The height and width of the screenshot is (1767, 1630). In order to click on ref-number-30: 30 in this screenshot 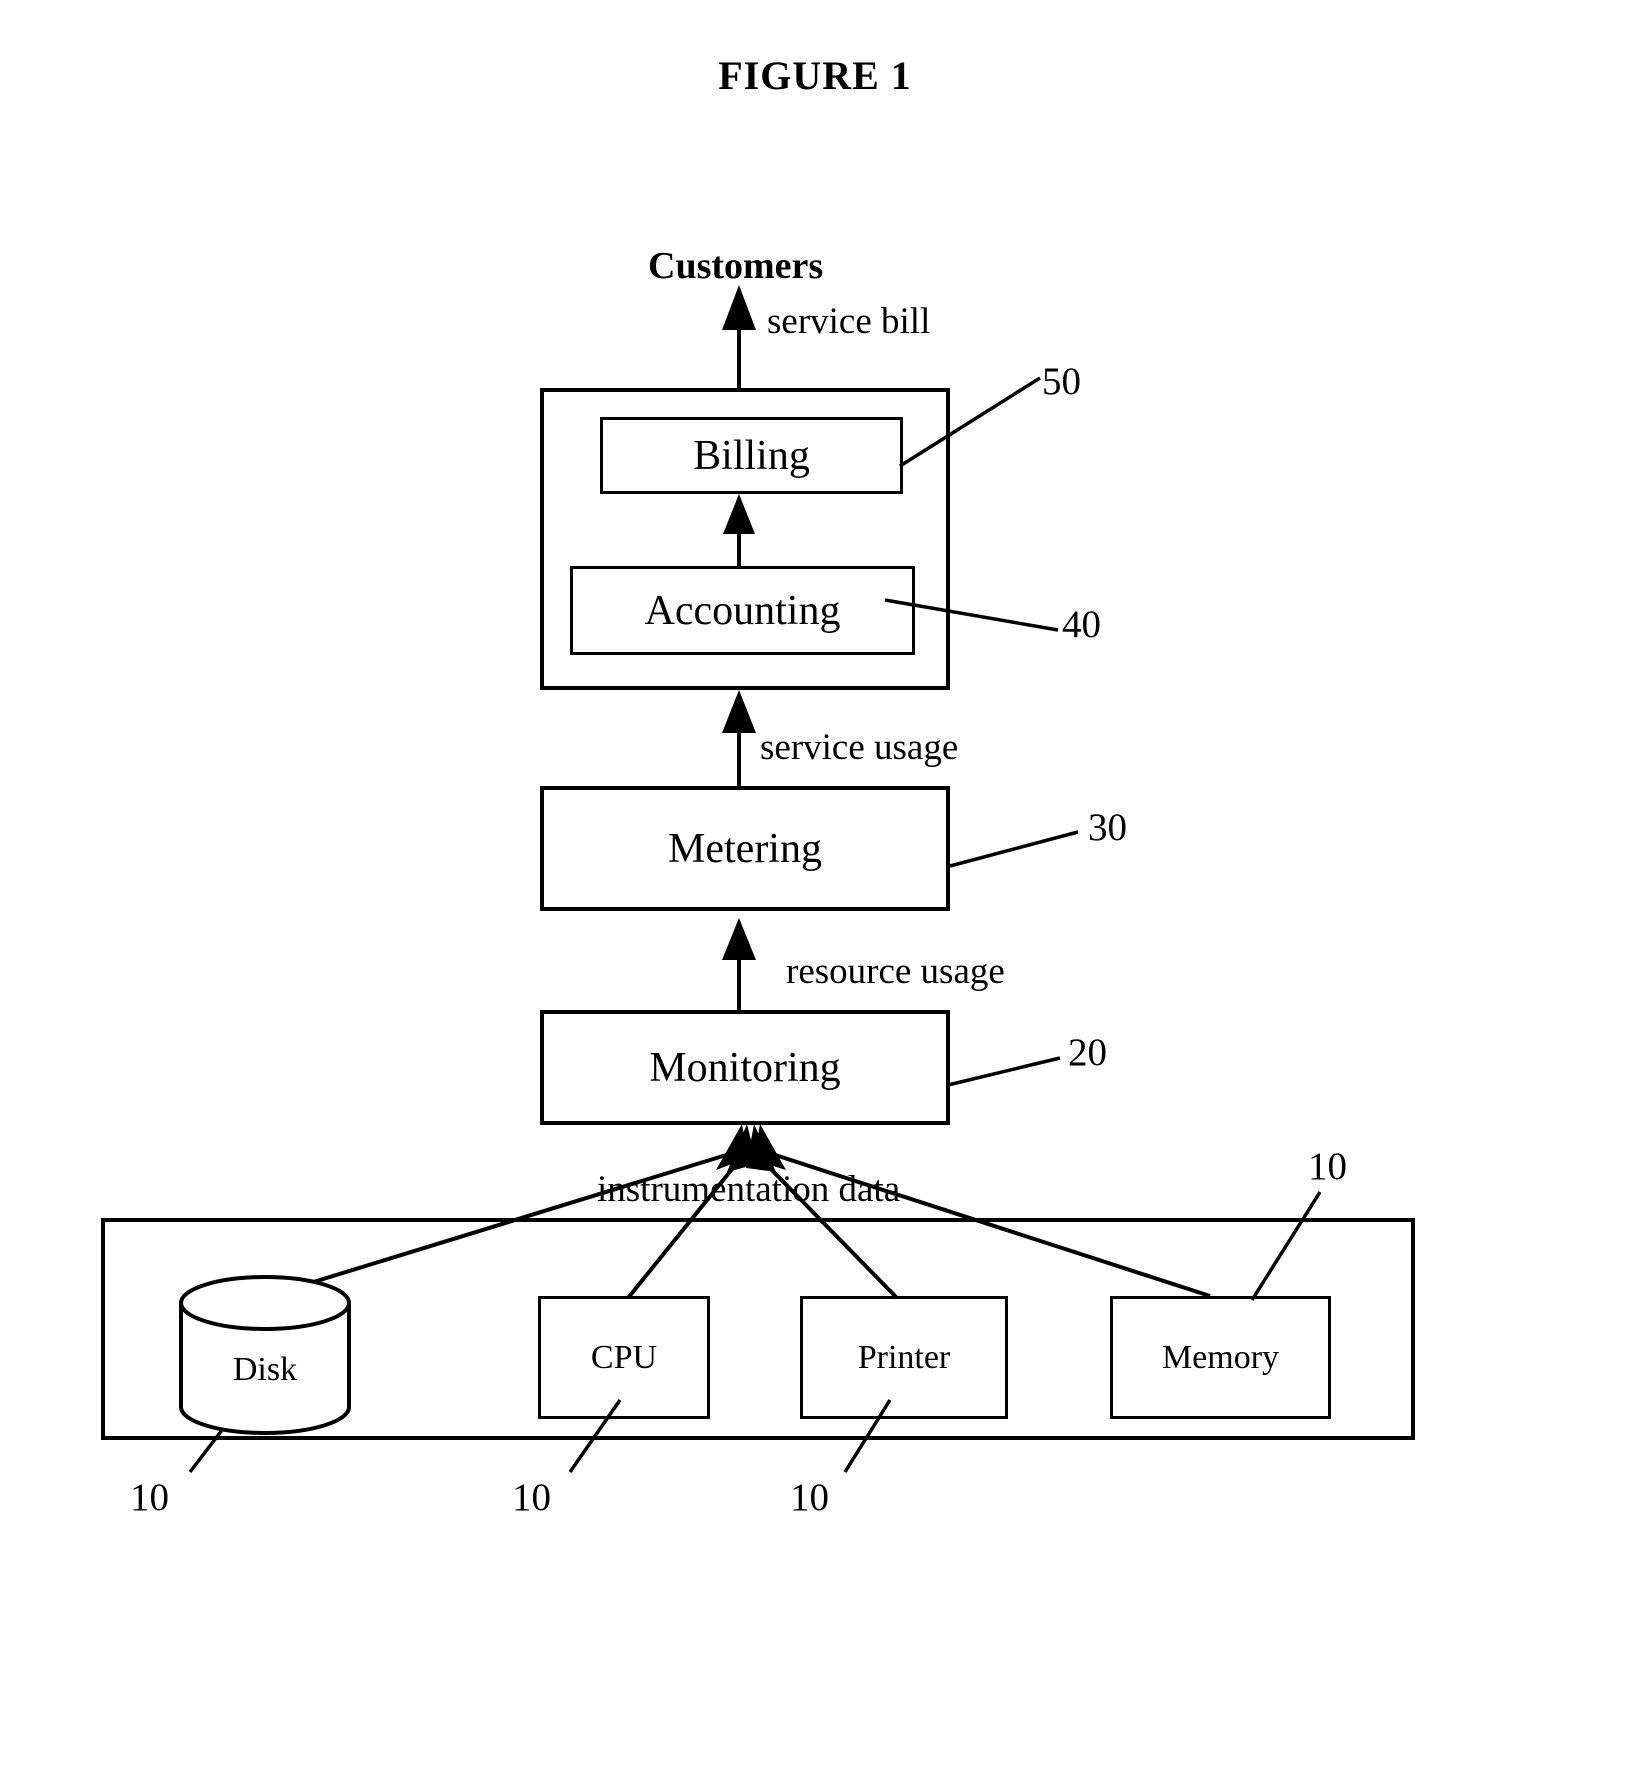, I will do `click(1107, 827)`.